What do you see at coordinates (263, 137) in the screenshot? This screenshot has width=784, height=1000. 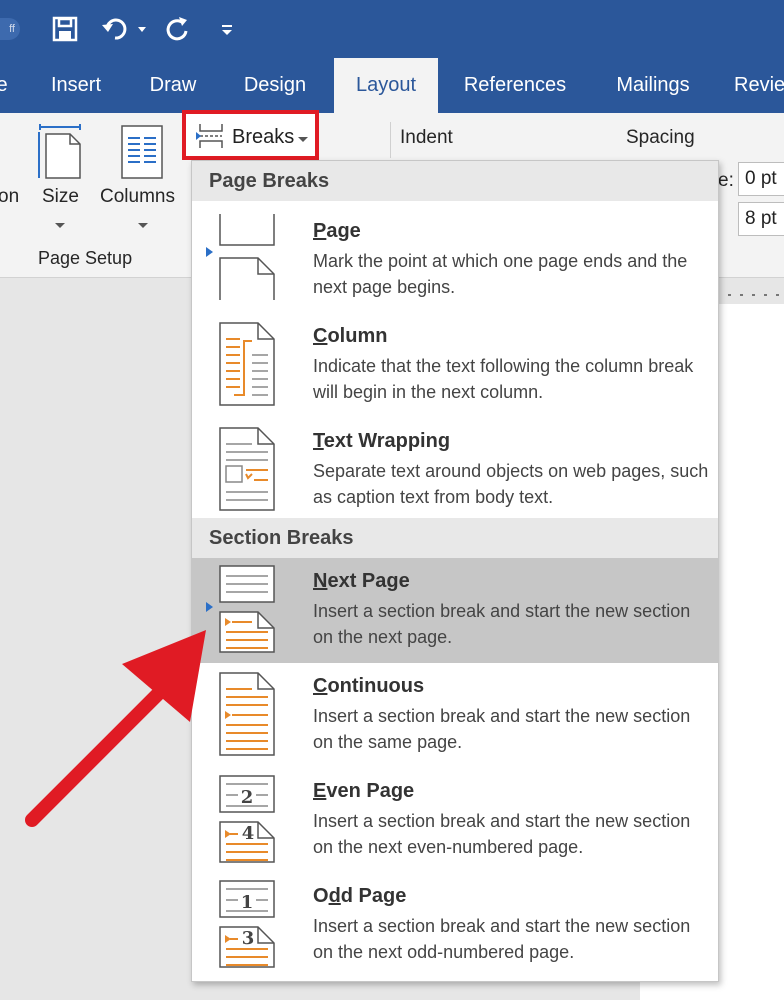 I see `breaks-label: Breaks` at bounding box center [263, 137].